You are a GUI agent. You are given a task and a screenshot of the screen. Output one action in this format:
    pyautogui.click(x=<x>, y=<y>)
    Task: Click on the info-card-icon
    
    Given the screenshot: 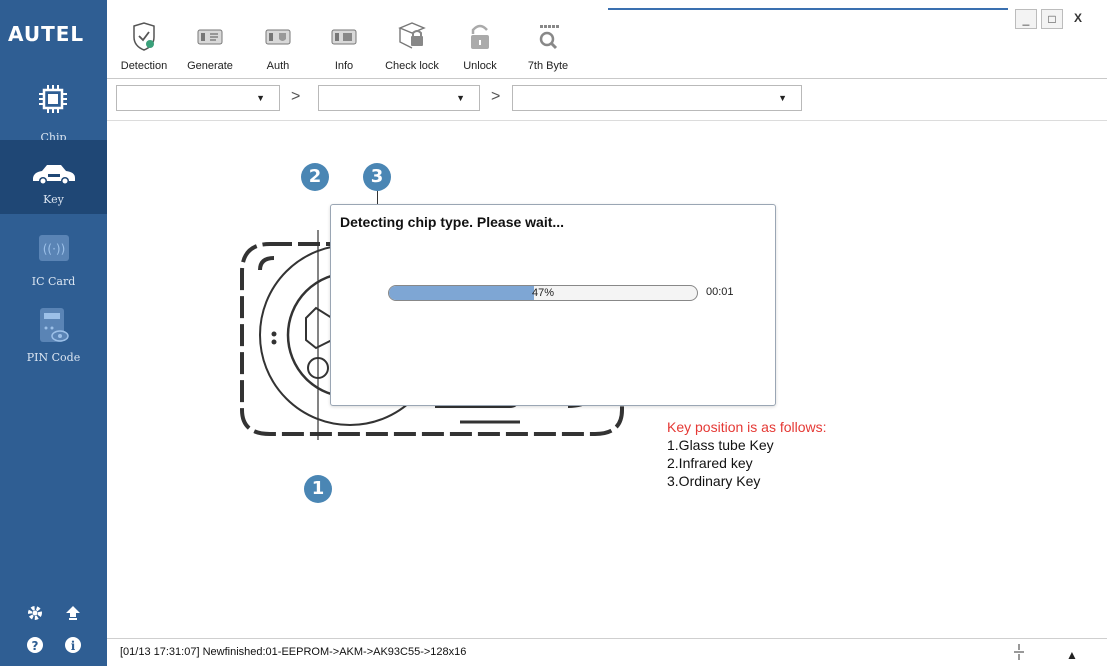 What is the action you would take?
    pyautogui.click(x=344, y=37)
    